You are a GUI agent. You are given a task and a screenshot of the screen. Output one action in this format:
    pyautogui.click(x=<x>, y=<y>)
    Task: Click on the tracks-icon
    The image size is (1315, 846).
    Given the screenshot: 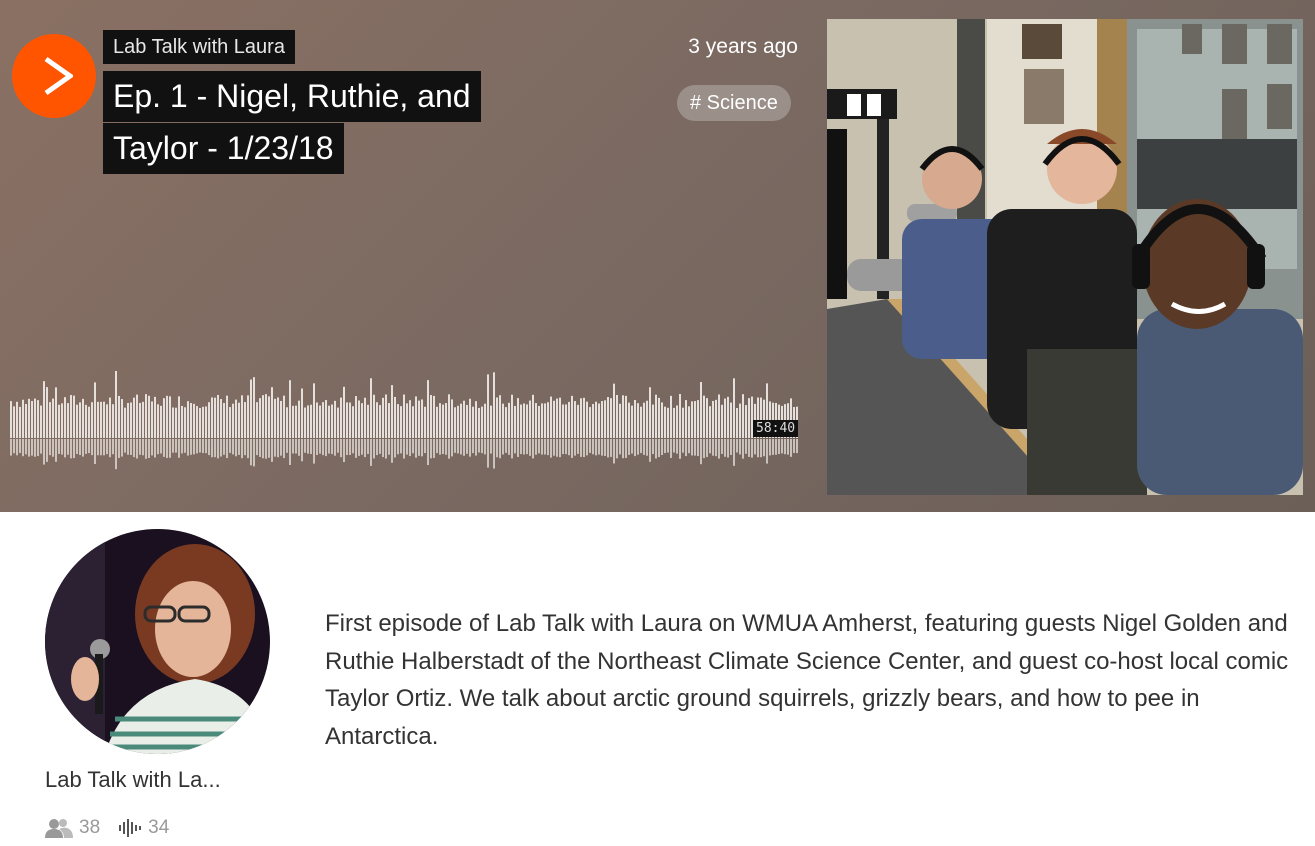 What is the action you would take?
    pyautogui.click(x=130, y=828)
    